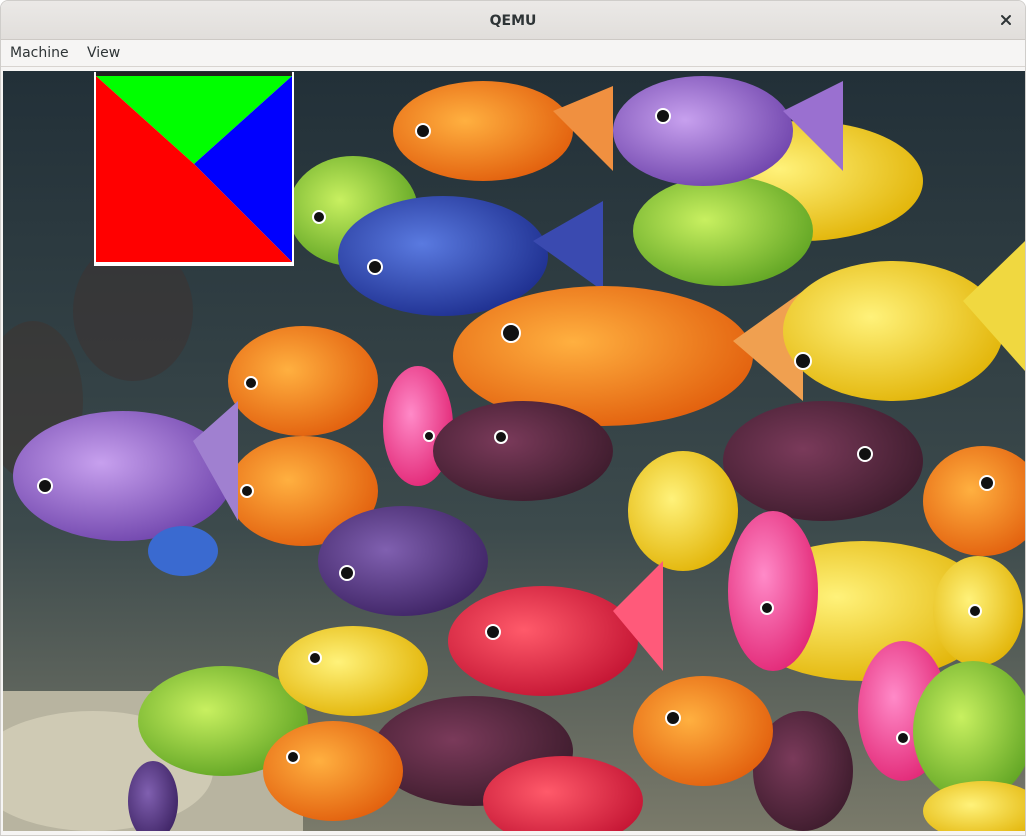  What do you see at coordinates (513, 53) in the screenshot?
I see `menu-bar: Machine View` at bounding box center [513, 53].